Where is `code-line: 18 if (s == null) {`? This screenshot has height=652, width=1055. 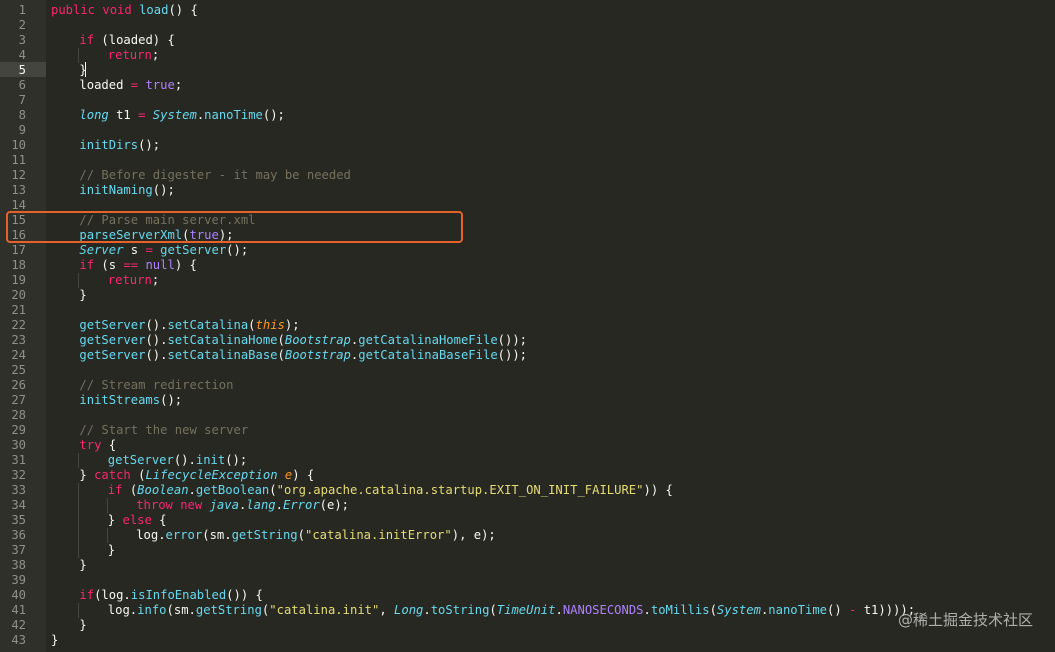 code-line: 18 if (s == null) { is located at coordinates (527, 265).